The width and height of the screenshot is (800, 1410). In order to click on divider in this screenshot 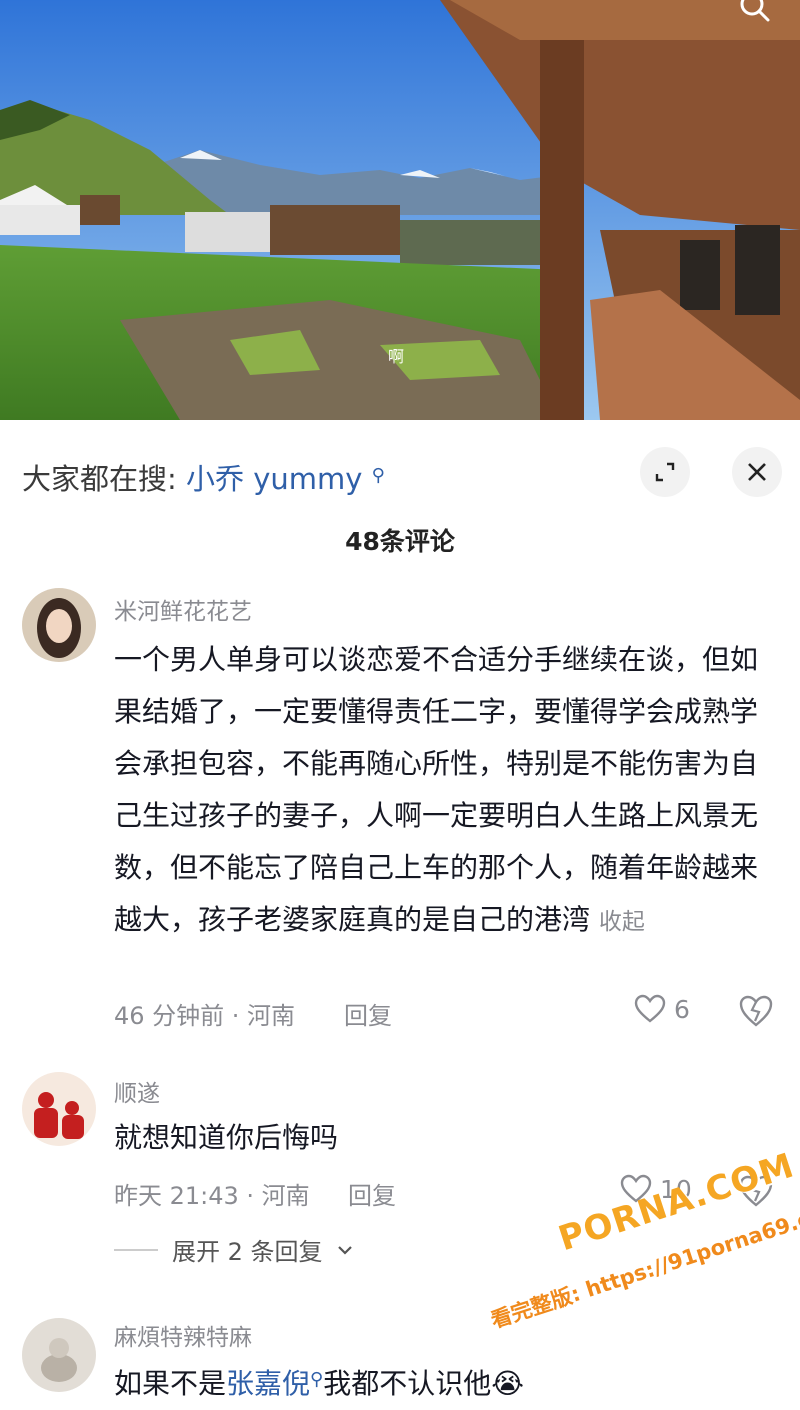, I will do `click(136, 1249)`.